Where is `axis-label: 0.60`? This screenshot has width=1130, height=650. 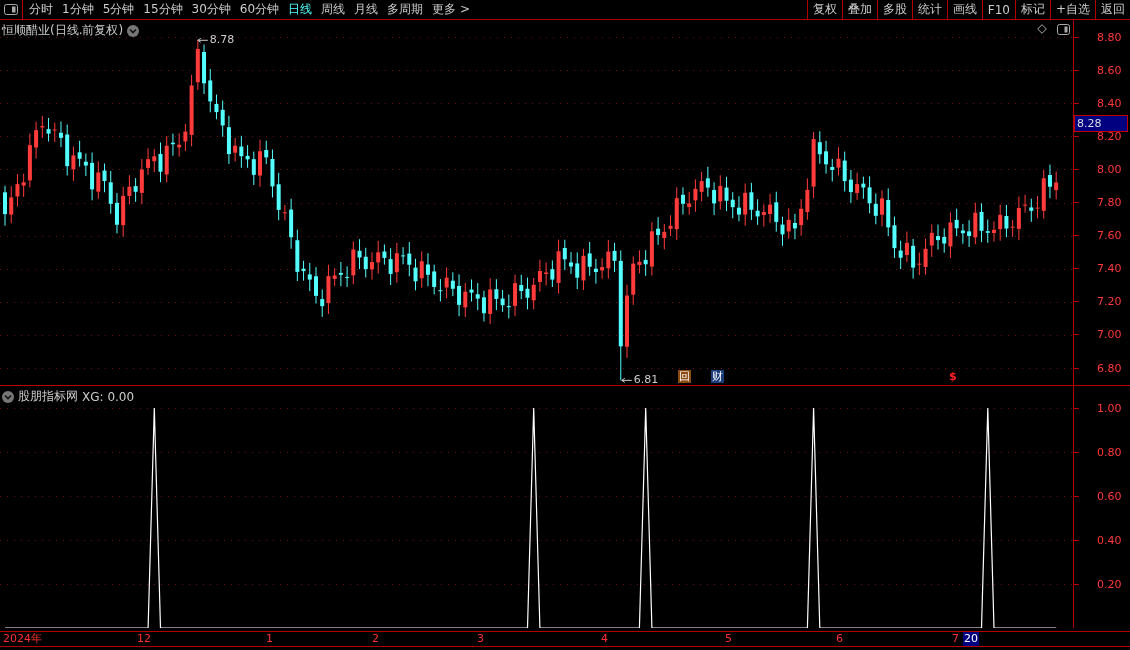 axis-label: 0.60 is located at coordinates (1109, 496).